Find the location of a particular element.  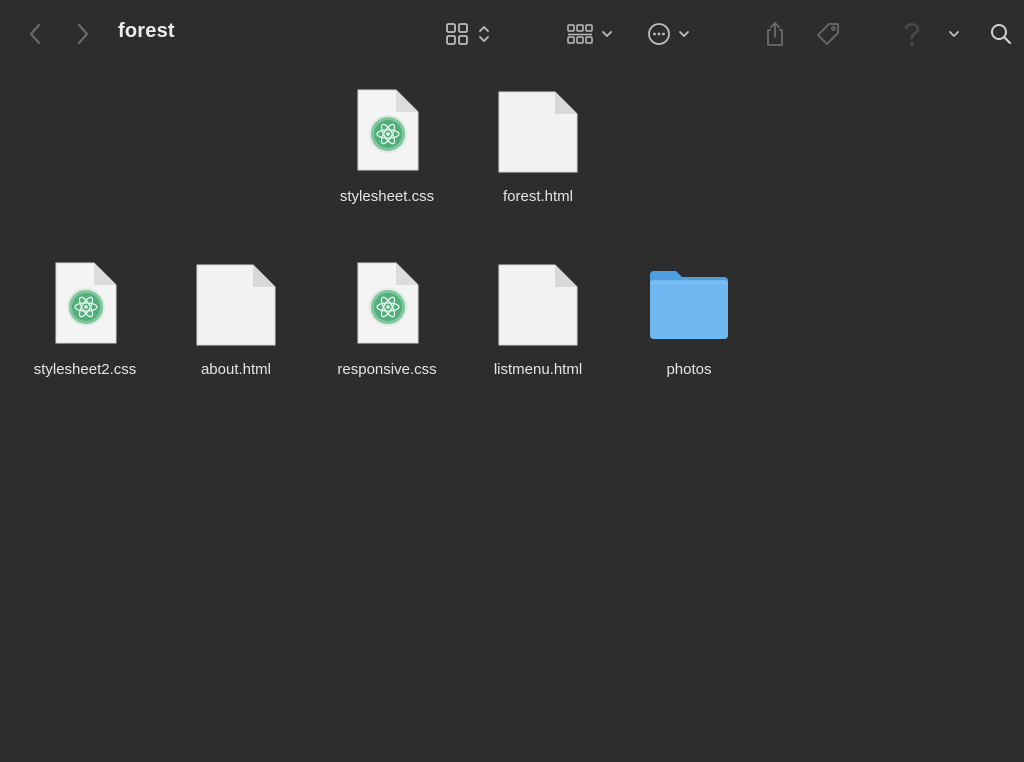

file-item-photos-folder: photos is located at coordinates (689, 326).